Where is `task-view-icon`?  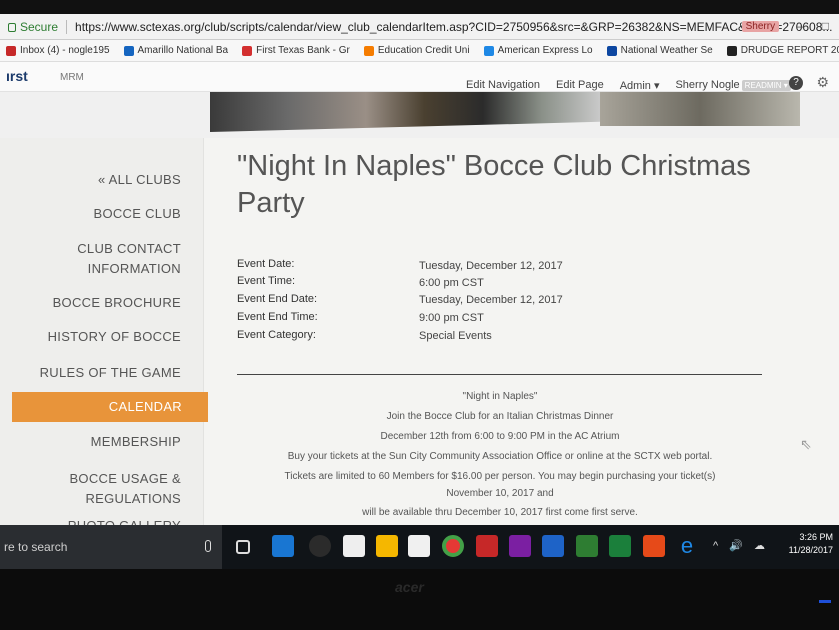 task-view-icon is located at coordinates (243, 547).